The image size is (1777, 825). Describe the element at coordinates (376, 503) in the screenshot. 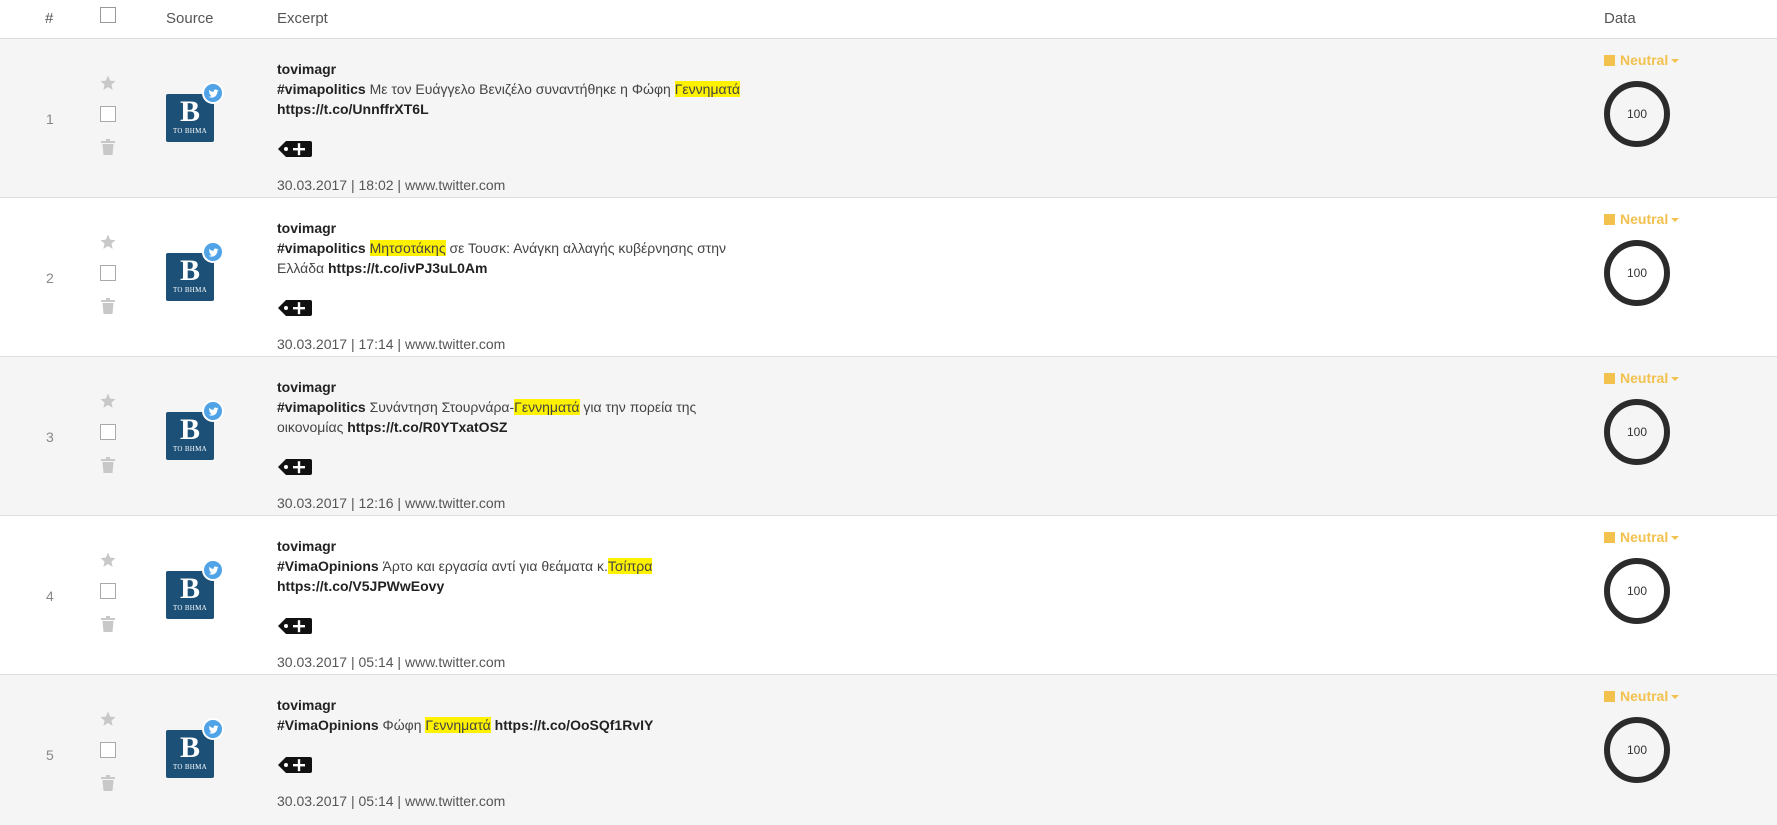

I see `post-time: 12:16` at that location.